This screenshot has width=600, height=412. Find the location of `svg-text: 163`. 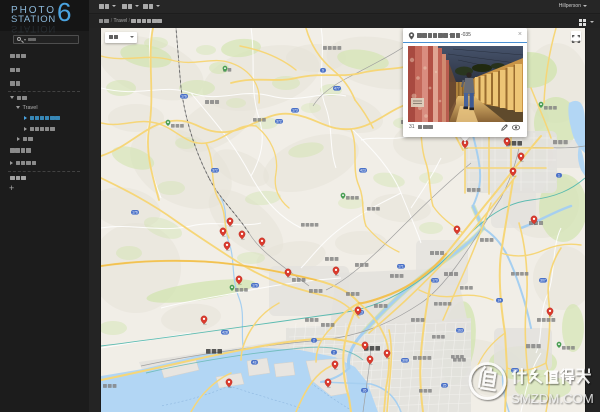

svg-text: 163 is located at coordinates (460, 331).